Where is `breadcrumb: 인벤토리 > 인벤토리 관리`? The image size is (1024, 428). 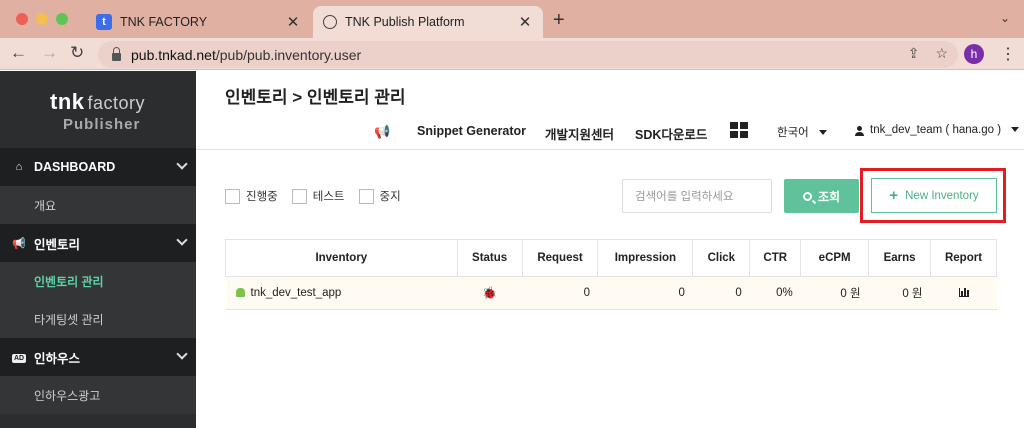 breadcrumb: 인벤토리 > 인벤토리 관리 is located at coordinates (315, 97).